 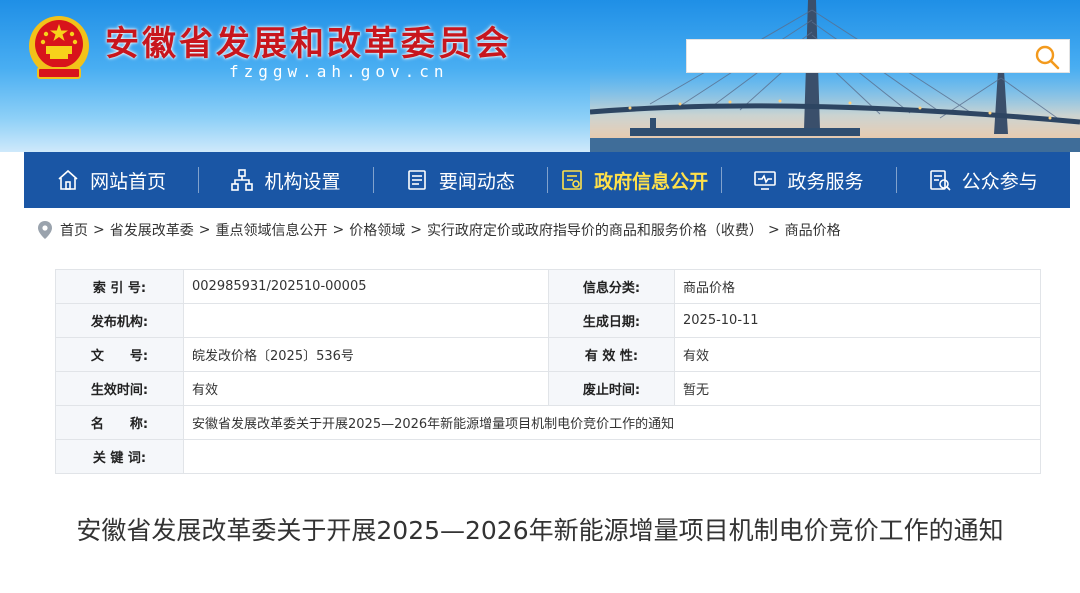 I want to click on nav-item-home: 网站首页, so click(x=111, y=180).